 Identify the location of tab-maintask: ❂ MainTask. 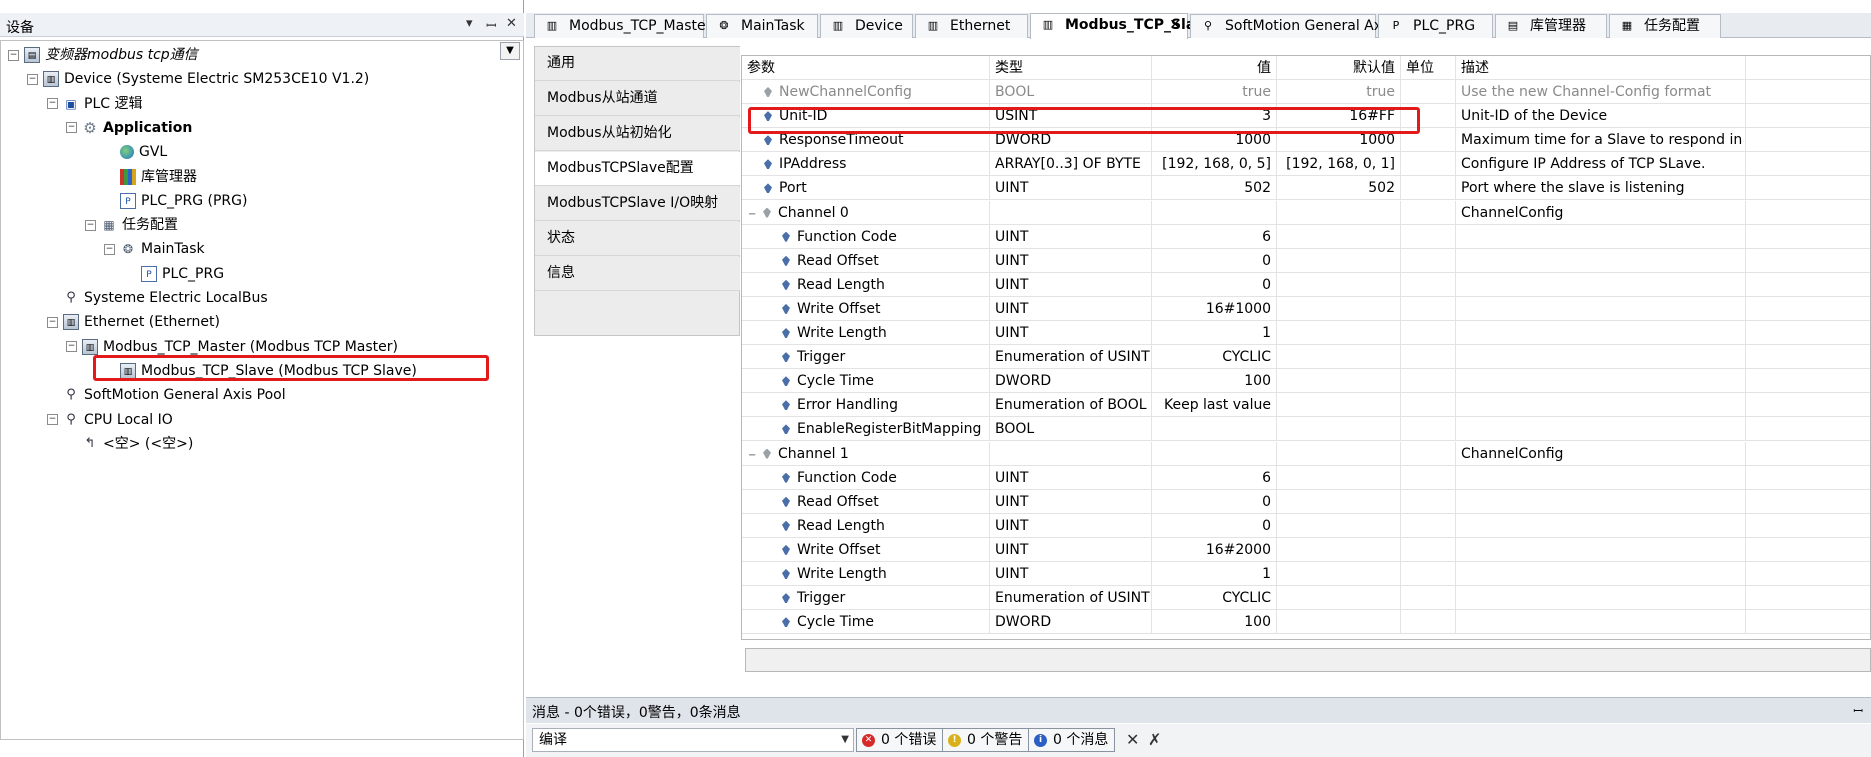
(762, 26).